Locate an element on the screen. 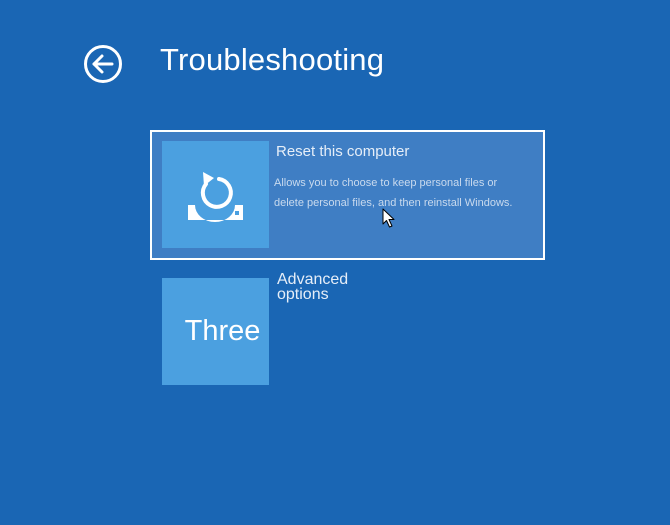  advanced-option-tile: Three is located at coordinates (215, 331).